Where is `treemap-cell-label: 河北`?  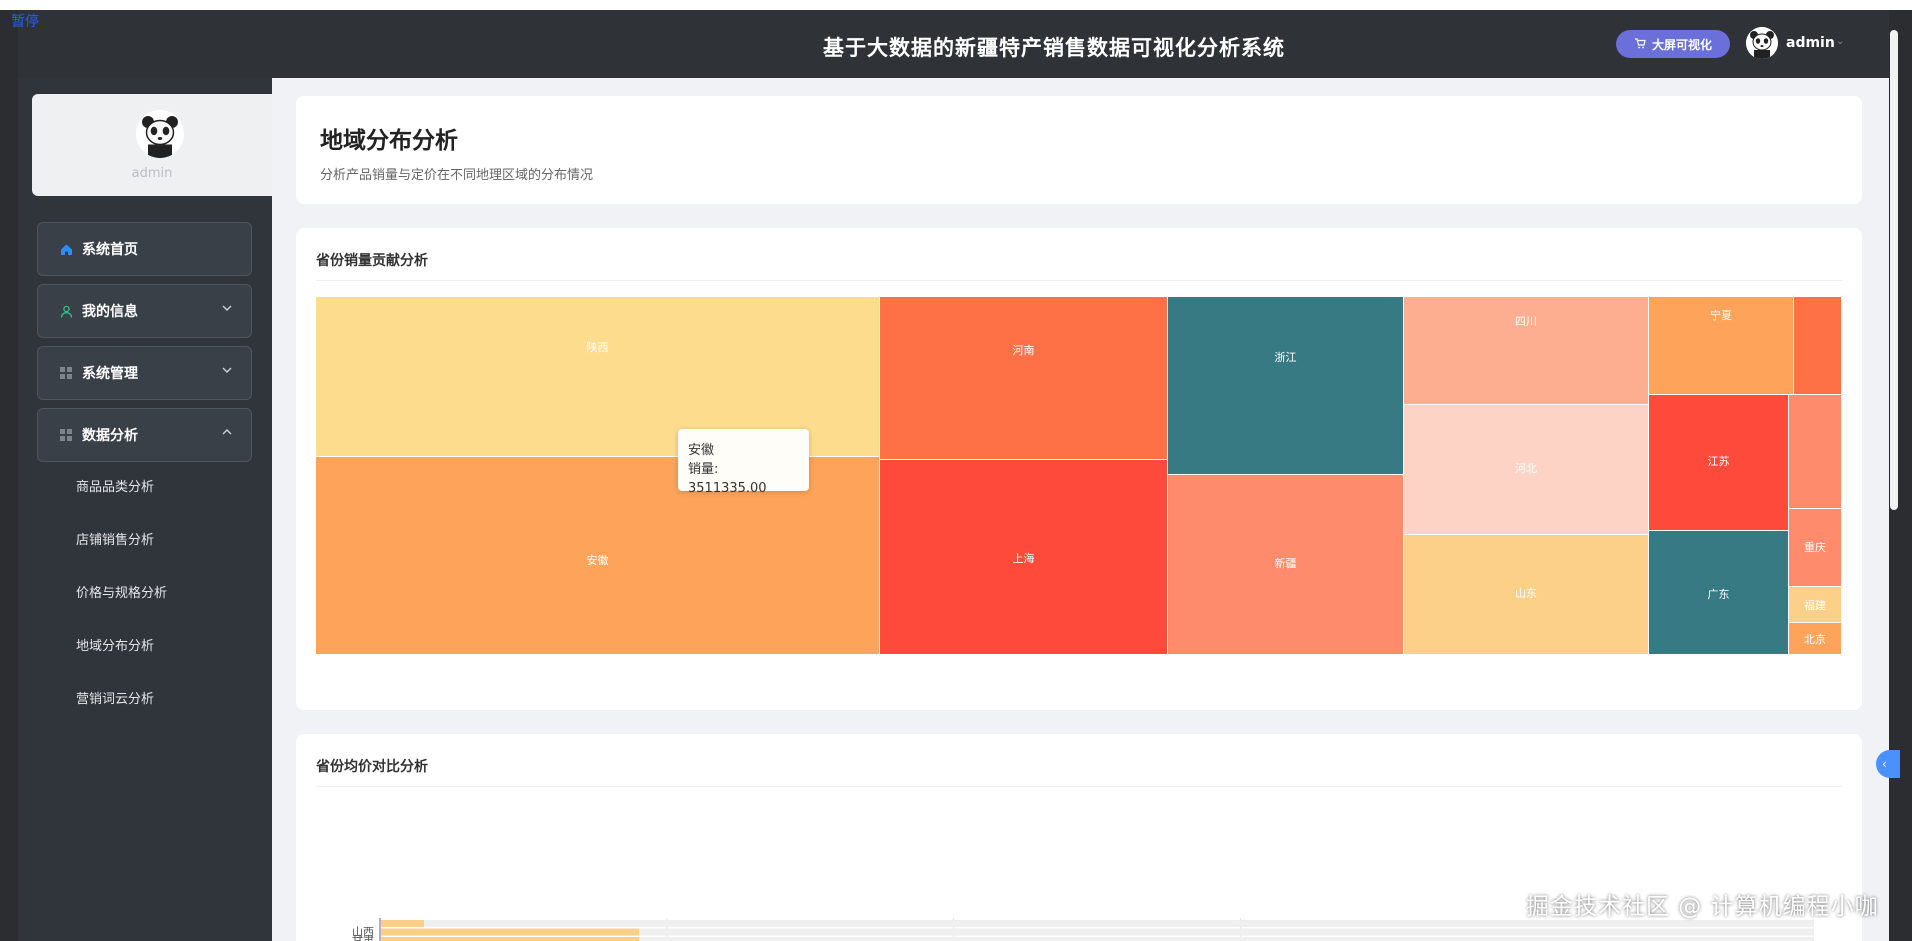
treemap-cell-label: 河北 is located at coordinates (1526, 468).